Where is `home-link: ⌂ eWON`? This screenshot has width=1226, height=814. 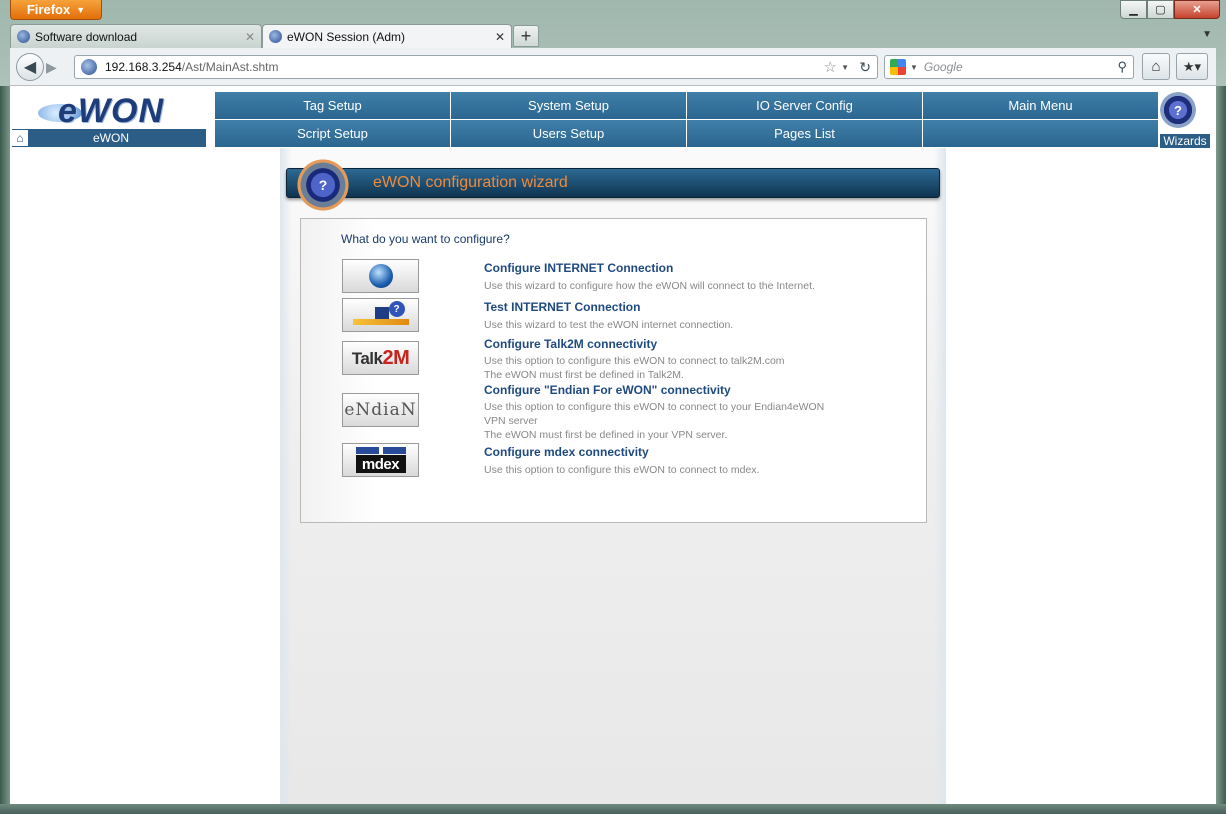 home-link: ⌂ eWON is located at coordinates (109, 138).